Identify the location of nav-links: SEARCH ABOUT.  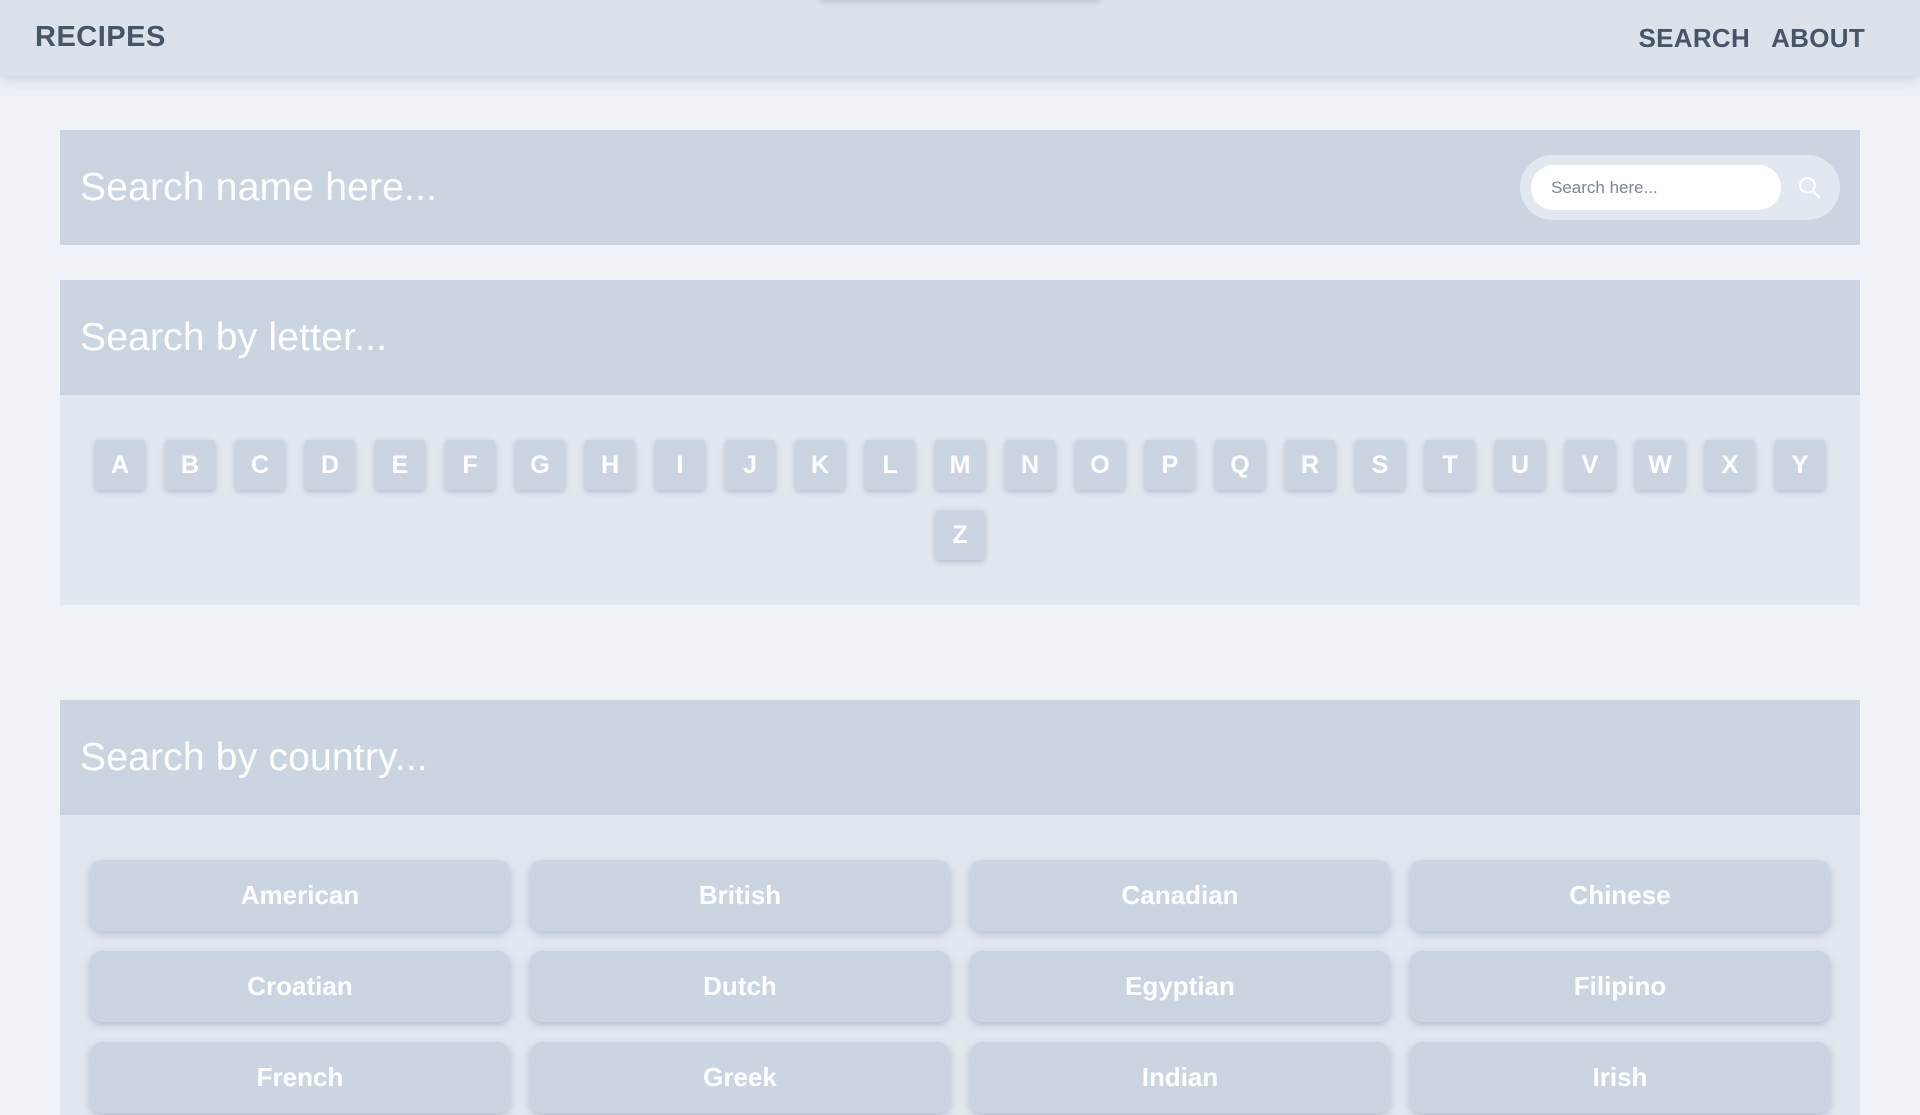
(1751, 38).